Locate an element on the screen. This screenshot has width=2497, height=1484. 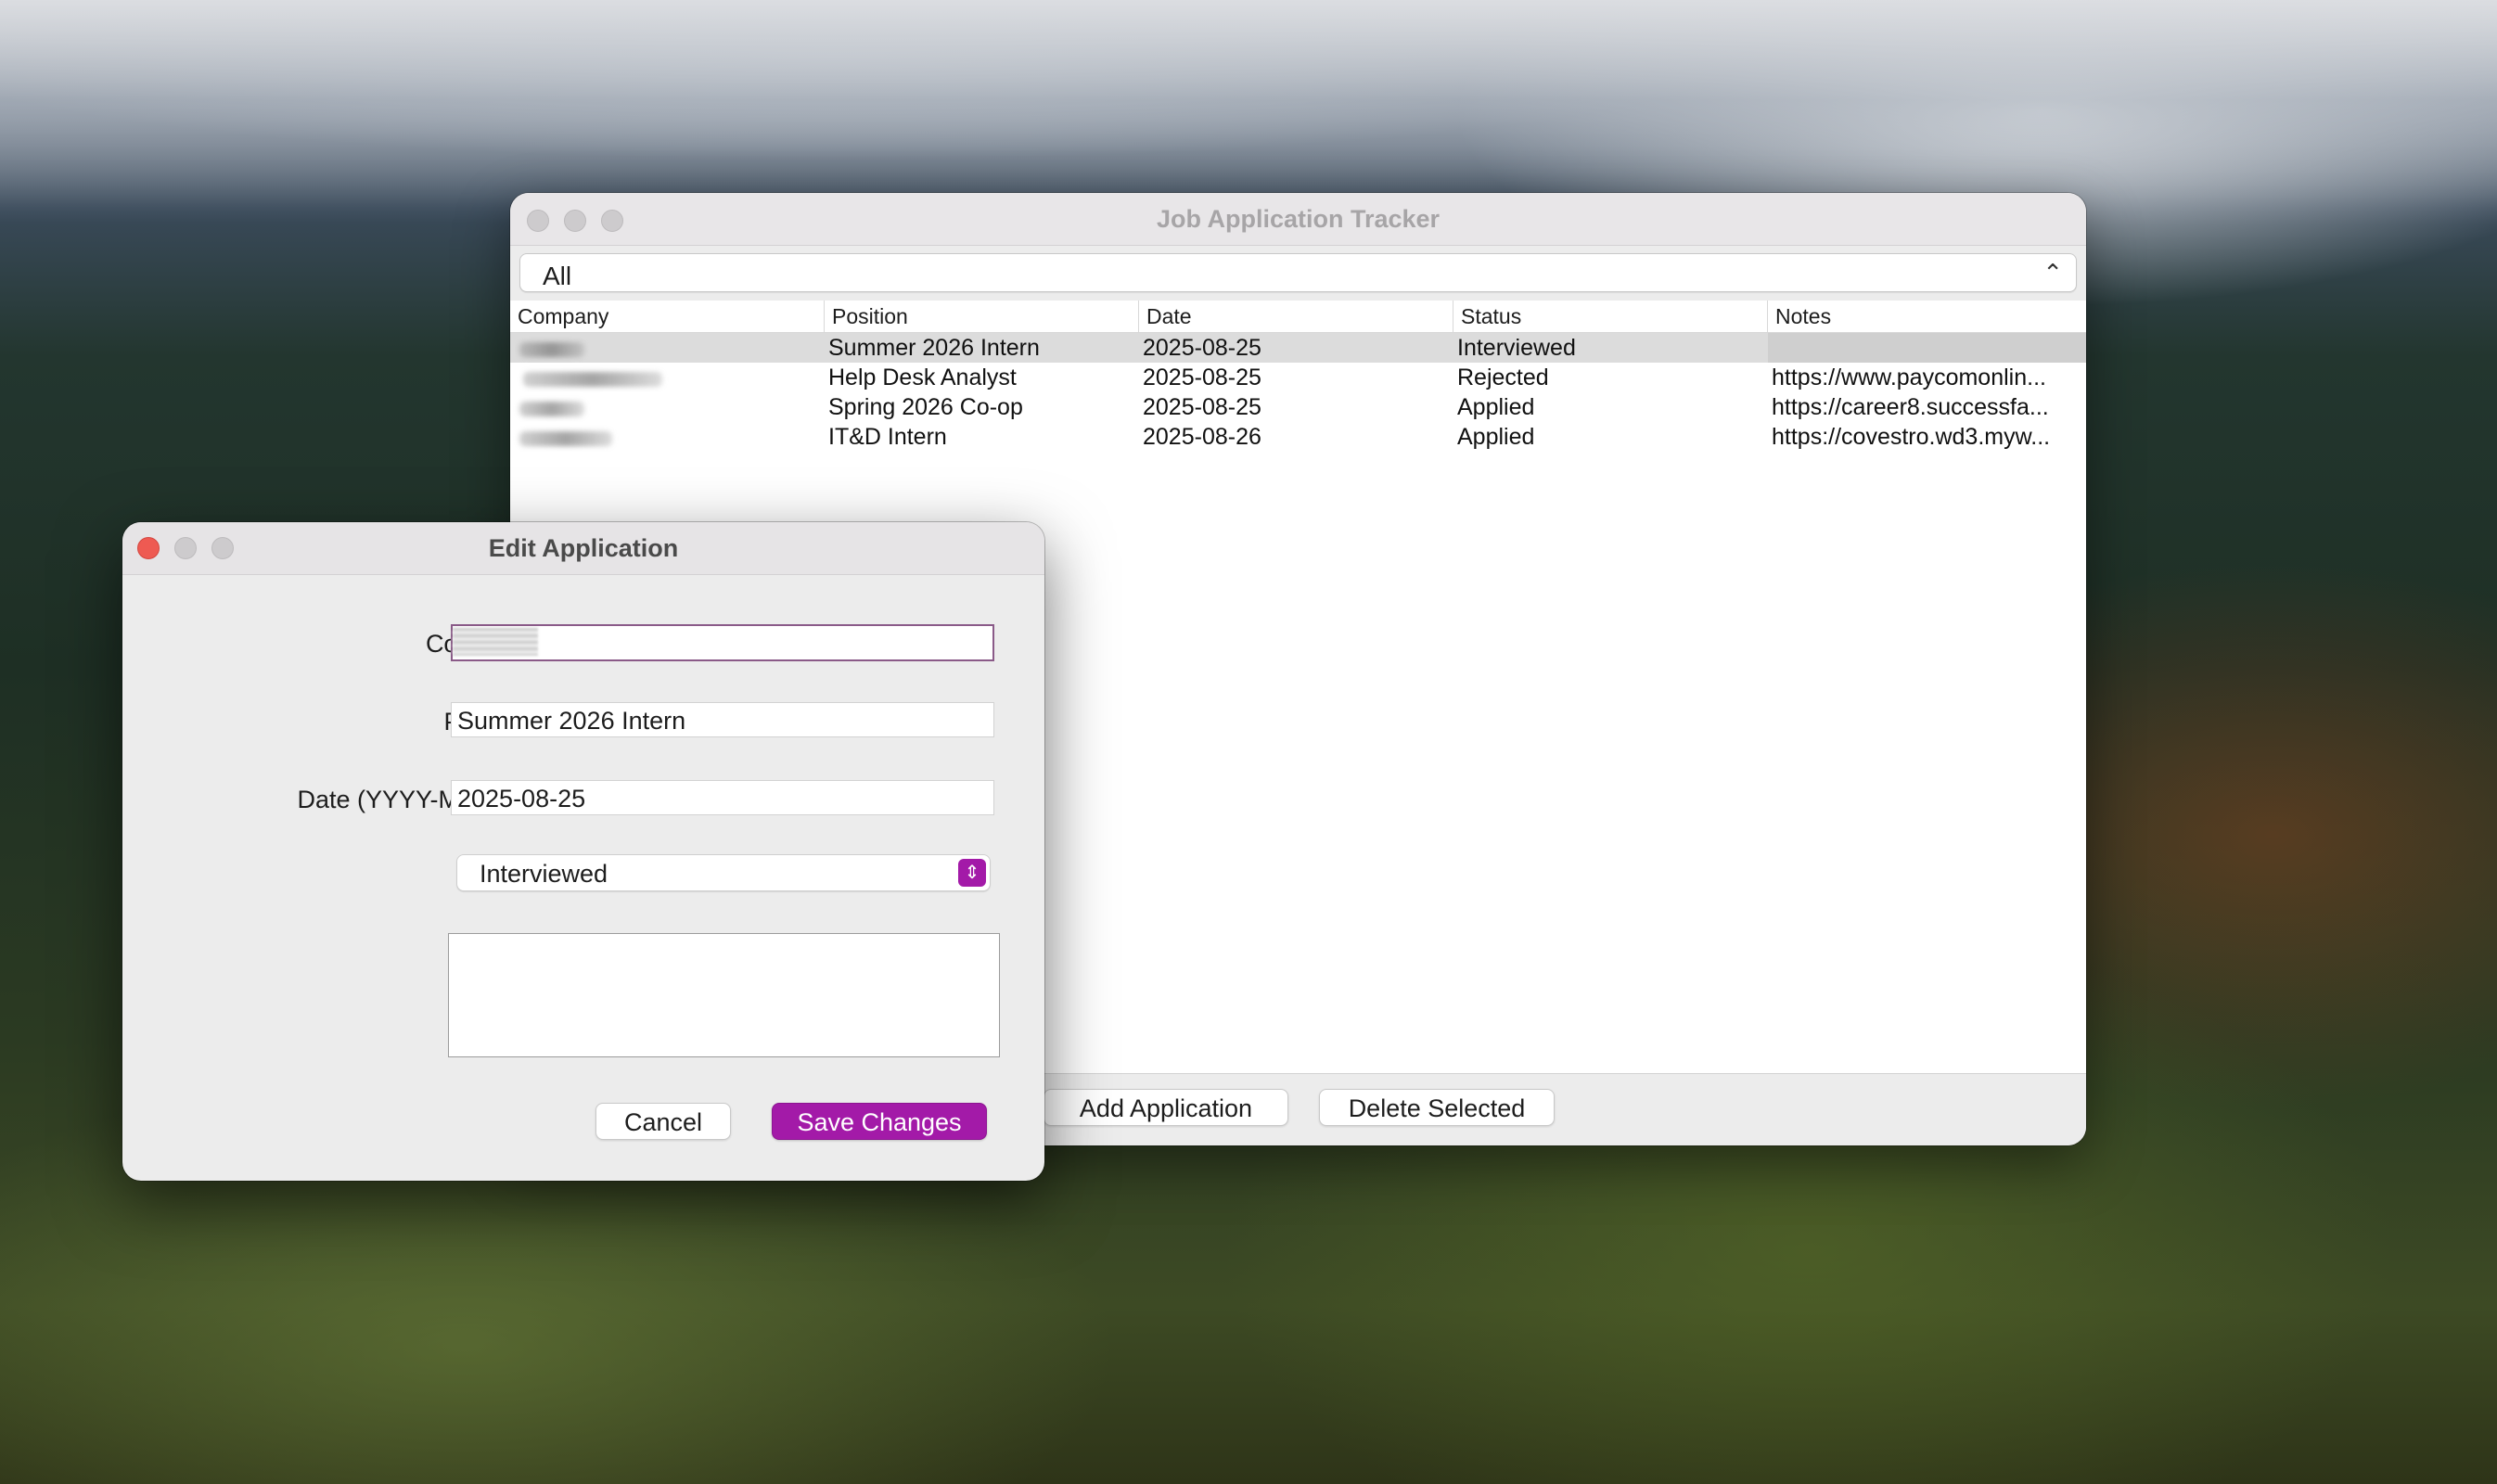
notes-textarea is located at coordinates (724, 995).